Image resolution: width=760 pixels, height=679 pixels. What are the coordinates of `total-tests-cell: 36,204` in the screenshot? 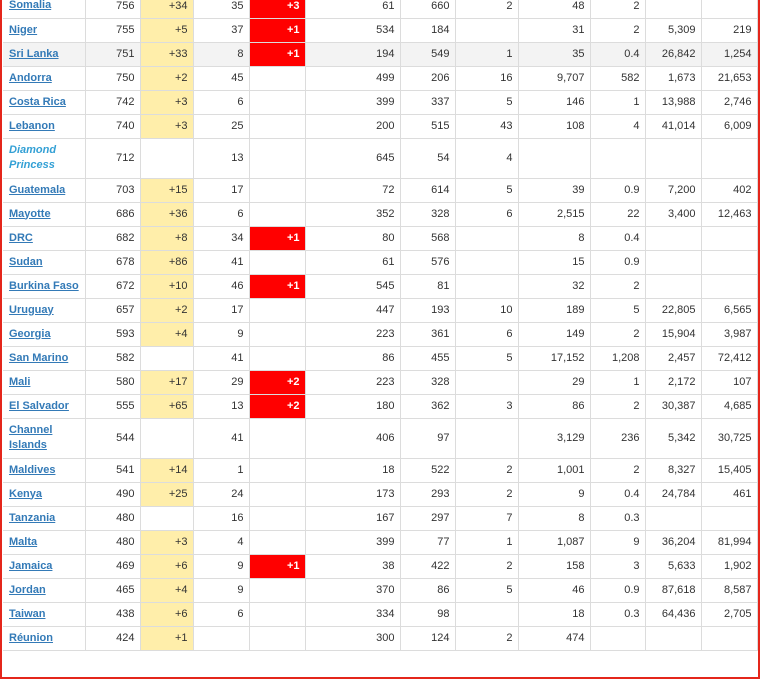 It's located at (673, 542).